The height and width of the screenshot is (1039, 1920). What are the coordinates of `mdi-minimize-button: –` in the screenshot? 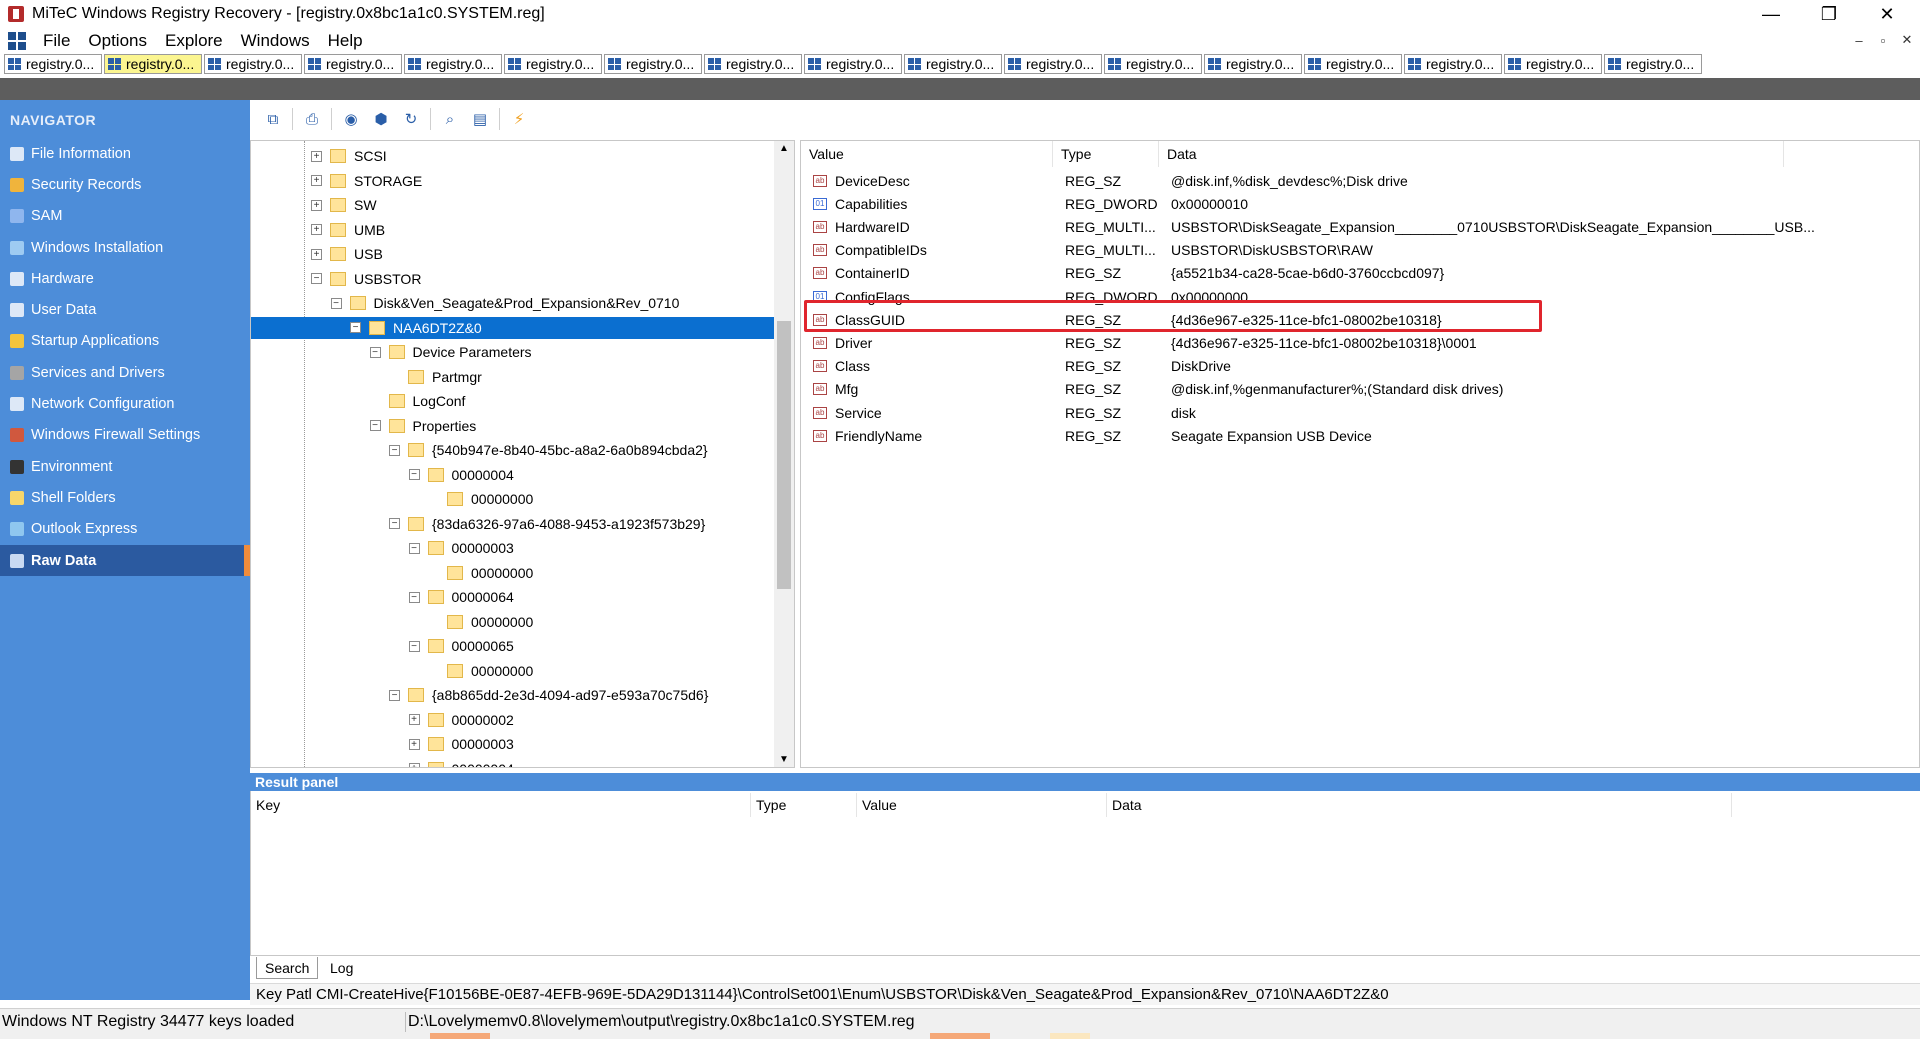 It's located at (1859, 40).